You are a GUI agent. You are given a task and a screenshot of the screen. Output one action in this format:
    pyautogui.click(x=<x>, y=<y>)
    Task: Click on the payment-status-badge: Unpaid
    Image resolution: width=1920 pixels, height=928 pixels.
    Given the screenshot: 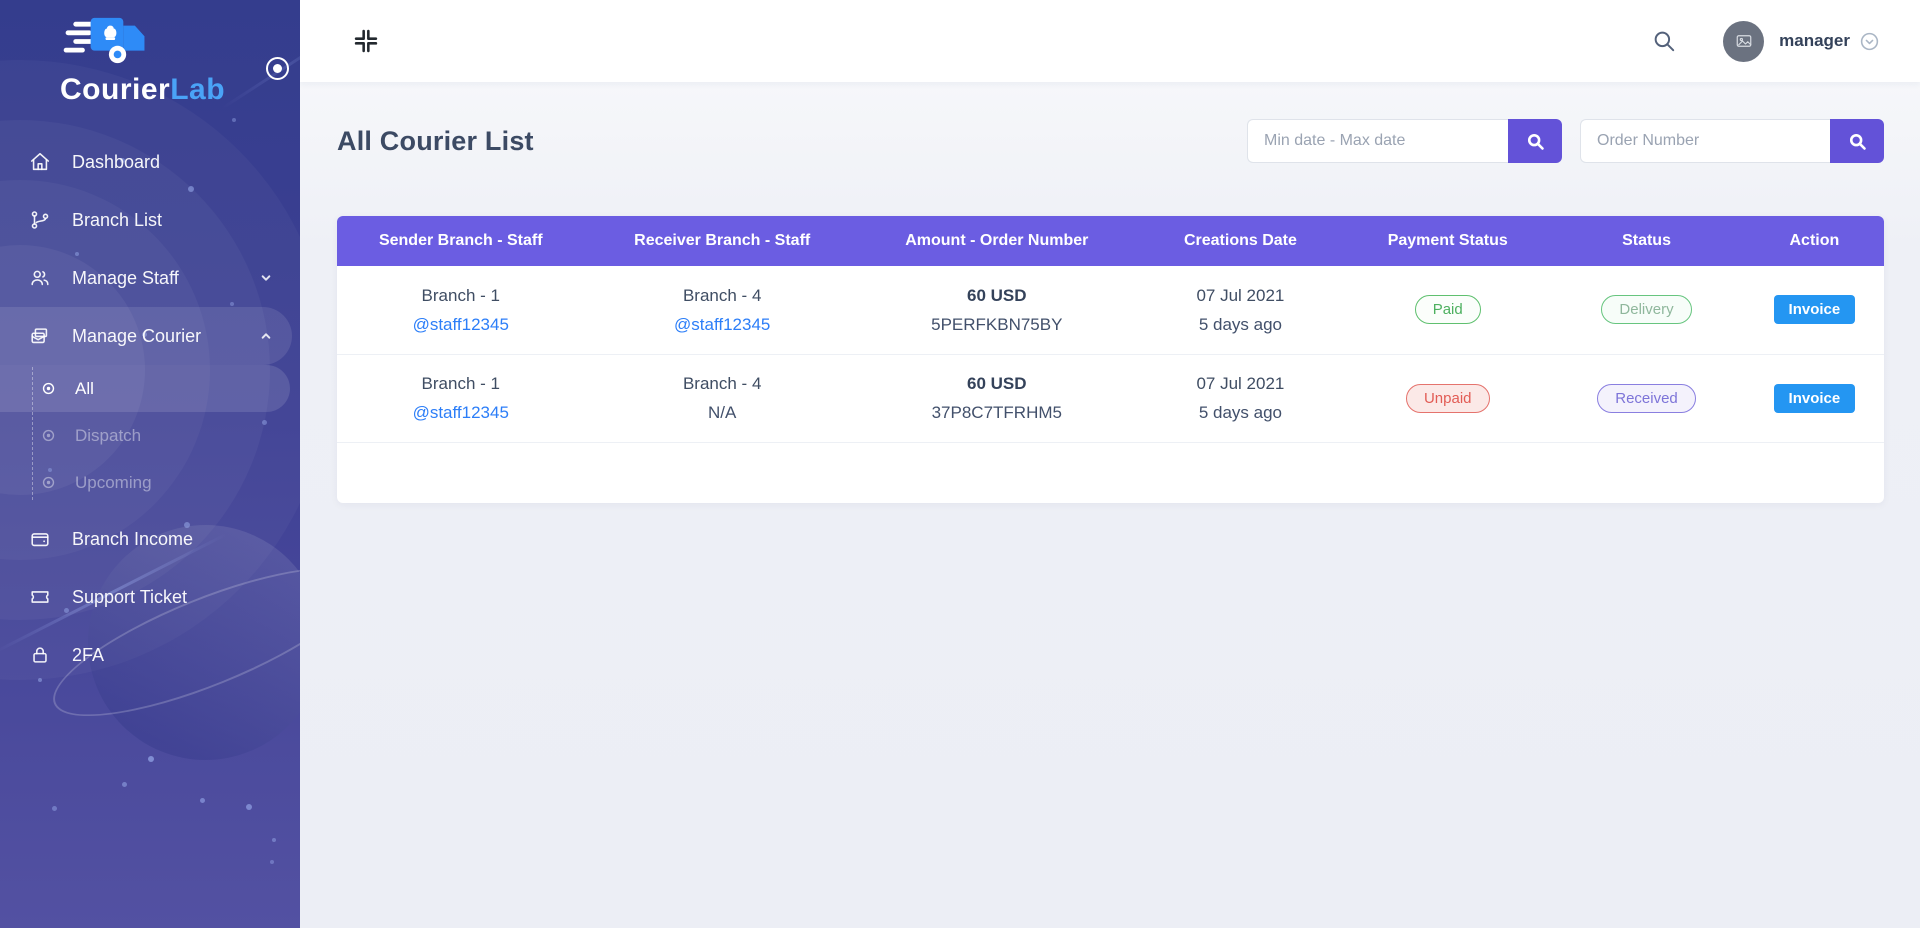 What is the action you would take?
    pyautogui.click(x=1447, y=398)
    